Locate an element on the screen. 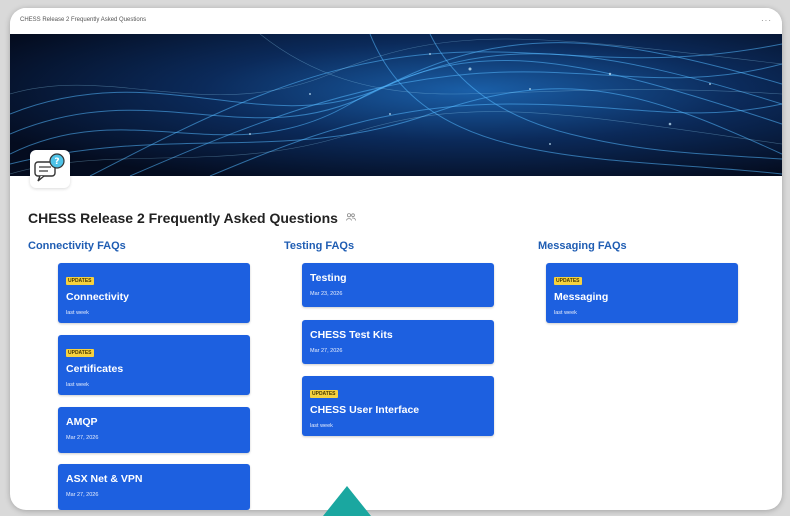 This screenshot has width=790, height=516. card-testing: Testing Mar 23, 2026 is located at coordinates (398, 285).